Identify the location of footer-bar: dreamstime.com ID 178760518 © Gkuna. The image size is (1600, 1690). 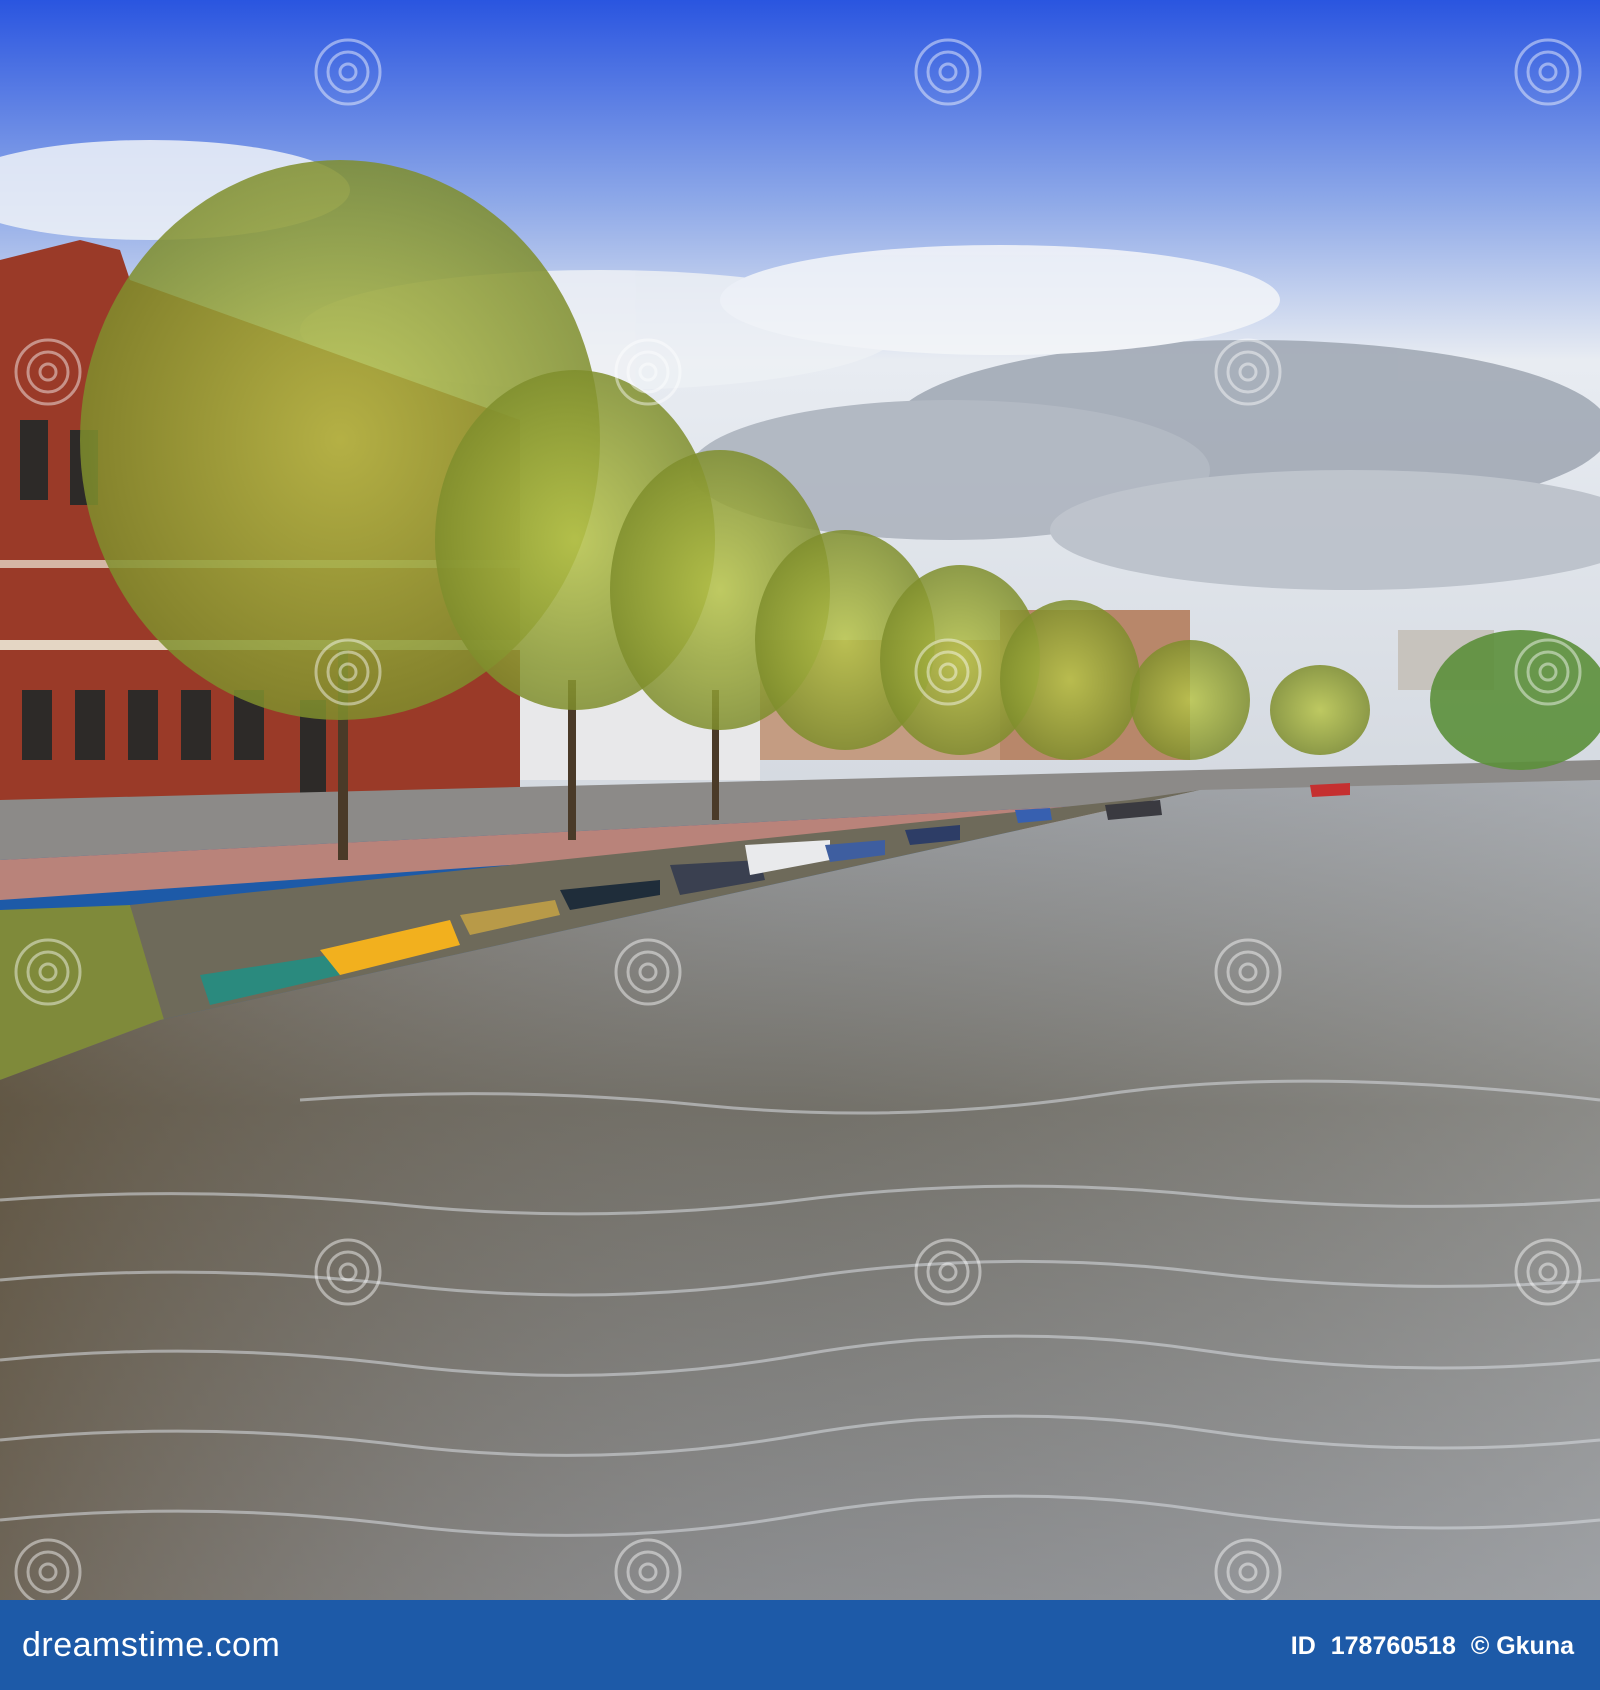
(800, 1645).